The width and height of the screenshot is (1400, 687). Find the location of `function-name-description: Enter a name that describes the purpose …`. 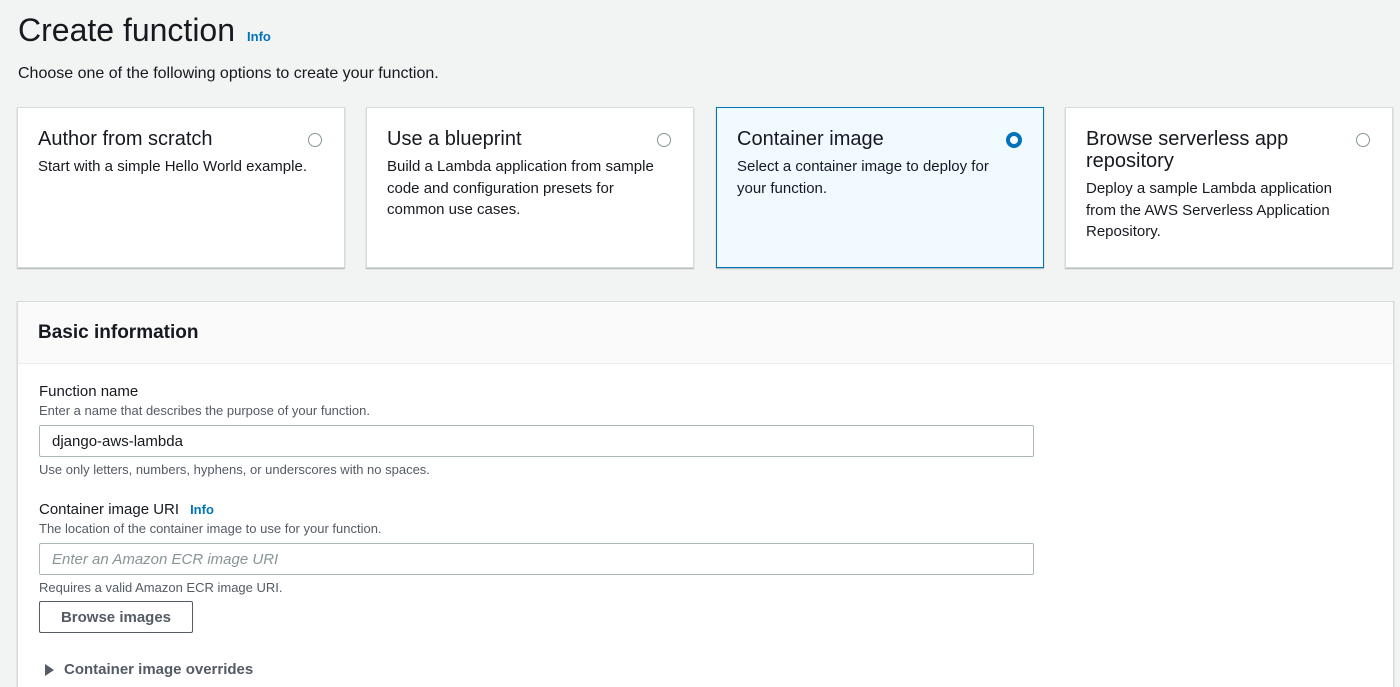

function-name-description: Enter a name that describes the purpose … is located at coordinates (204, 410).